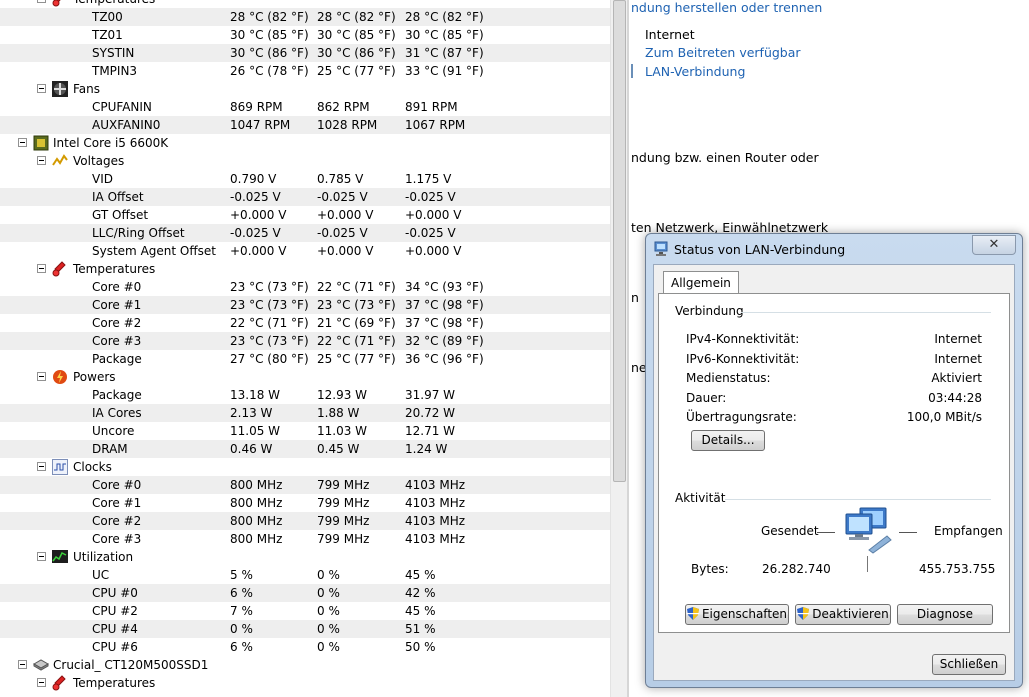 The width and height of the screenshot is (1029, 697). Describe the element at coordinates (356, 17) in the screenshot. I see `sensor-min: 28 °C (82 °F)` at that location.